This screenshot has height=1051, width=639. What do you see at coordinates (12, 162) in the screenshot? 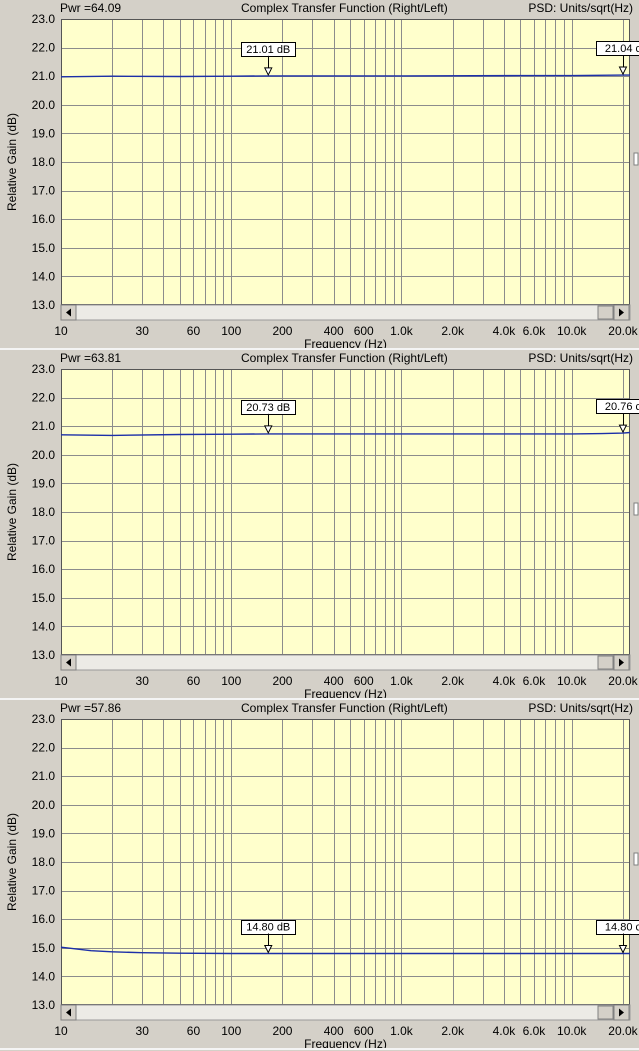
I see `y-axis-label: Relative Gain (dB)` at bounding box center [12, 162].